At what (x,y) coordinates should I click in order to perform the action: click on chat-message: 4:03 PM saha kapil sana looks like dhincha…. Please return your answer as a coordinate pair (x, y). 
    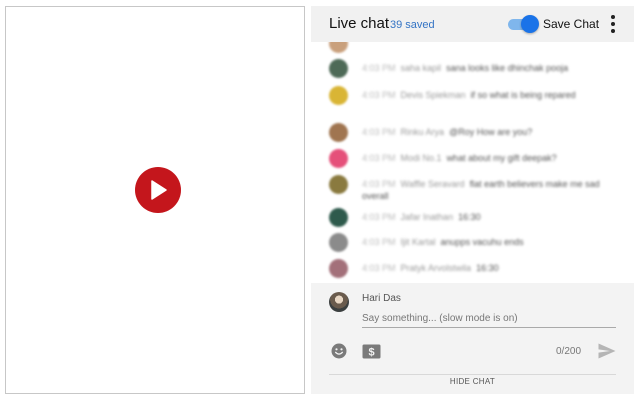
    Looking at the image, I should click on (474, 68).